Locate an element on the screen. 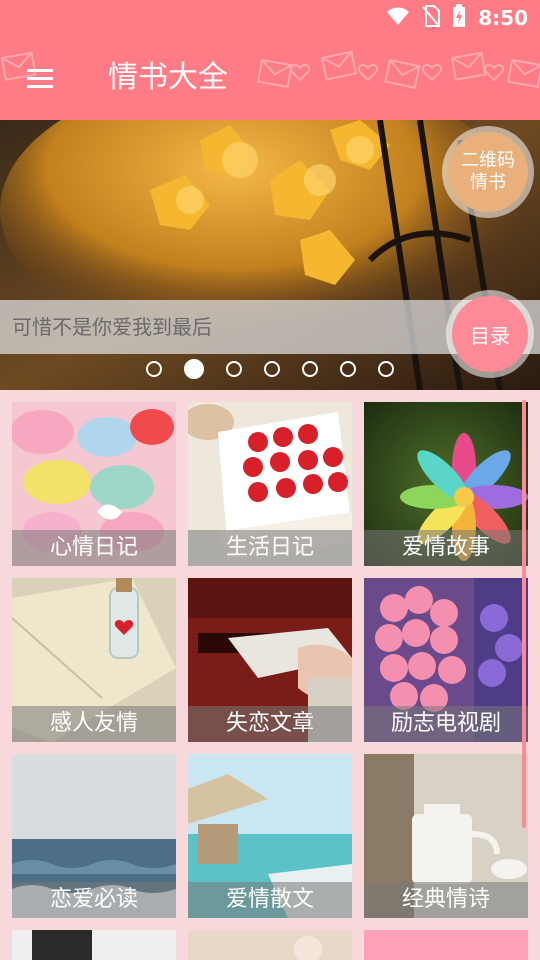  category-label: 爱情散文 is located at coordinates (270, 900).